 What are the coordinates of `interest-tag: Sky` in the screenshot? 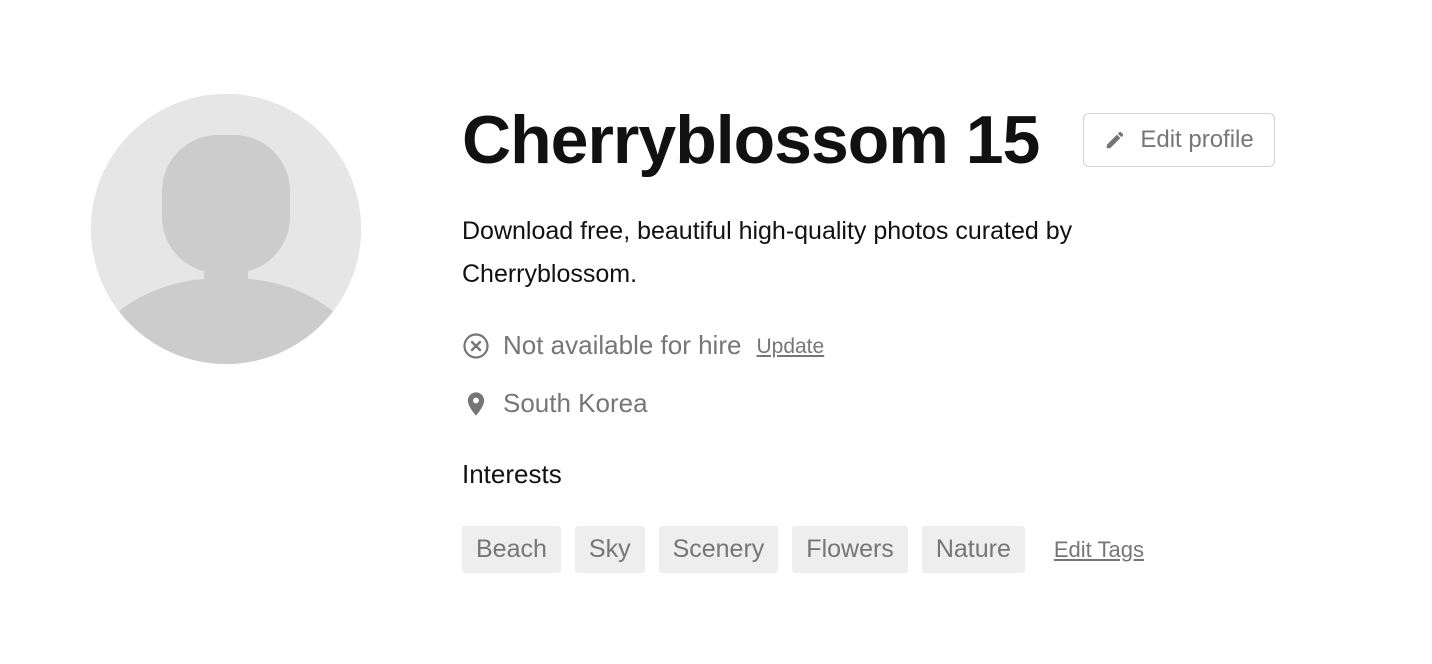 It's located at (609, 549).